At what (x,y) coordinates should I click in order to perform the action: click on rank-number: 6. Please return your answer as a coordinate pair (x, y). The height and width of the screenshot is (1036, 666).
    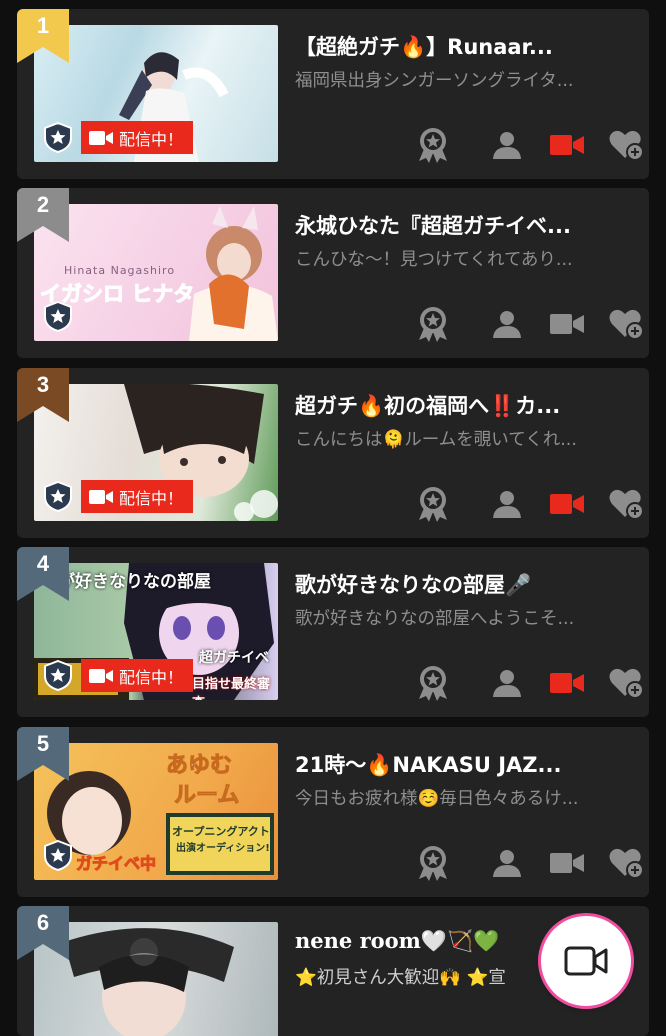
    Looking at the image, I should click on (43, 922).